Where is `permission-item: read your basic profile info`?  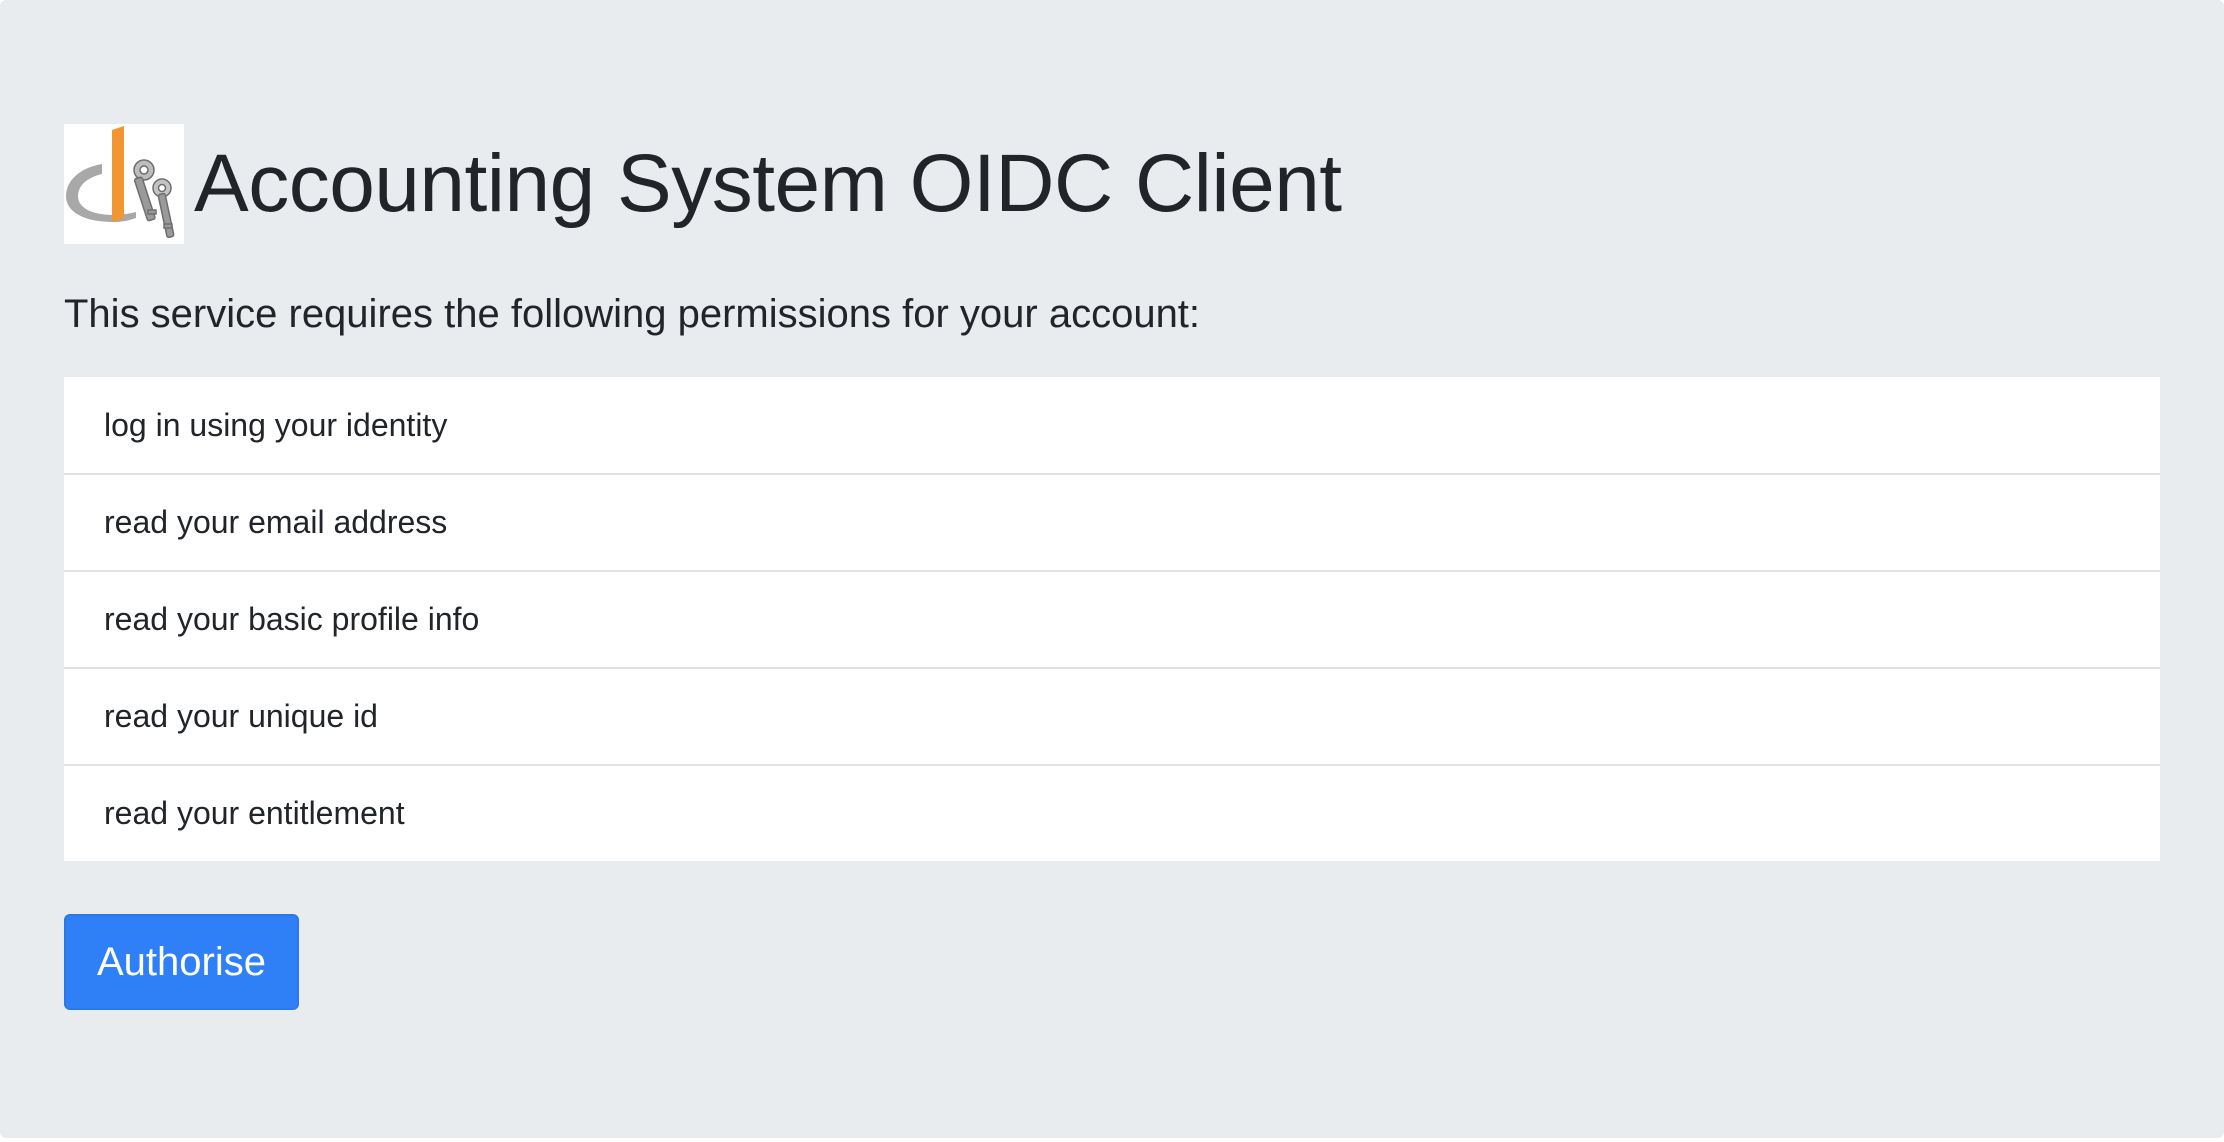 permission-item: read your basic profile info is located at coordinates (1112, 618).